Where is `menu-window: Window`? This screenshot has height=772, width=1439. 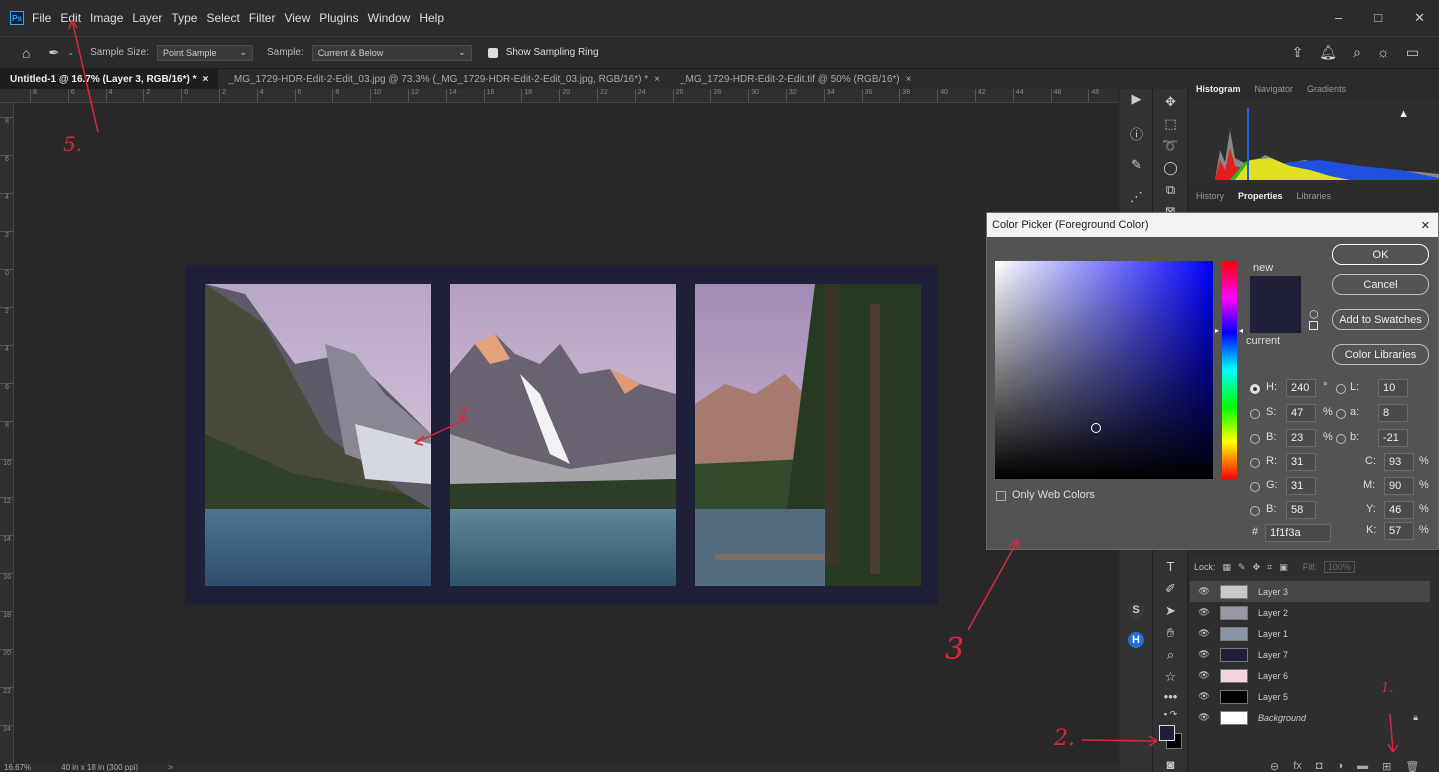 menu-window: Window is located at coordinates (389, 18).